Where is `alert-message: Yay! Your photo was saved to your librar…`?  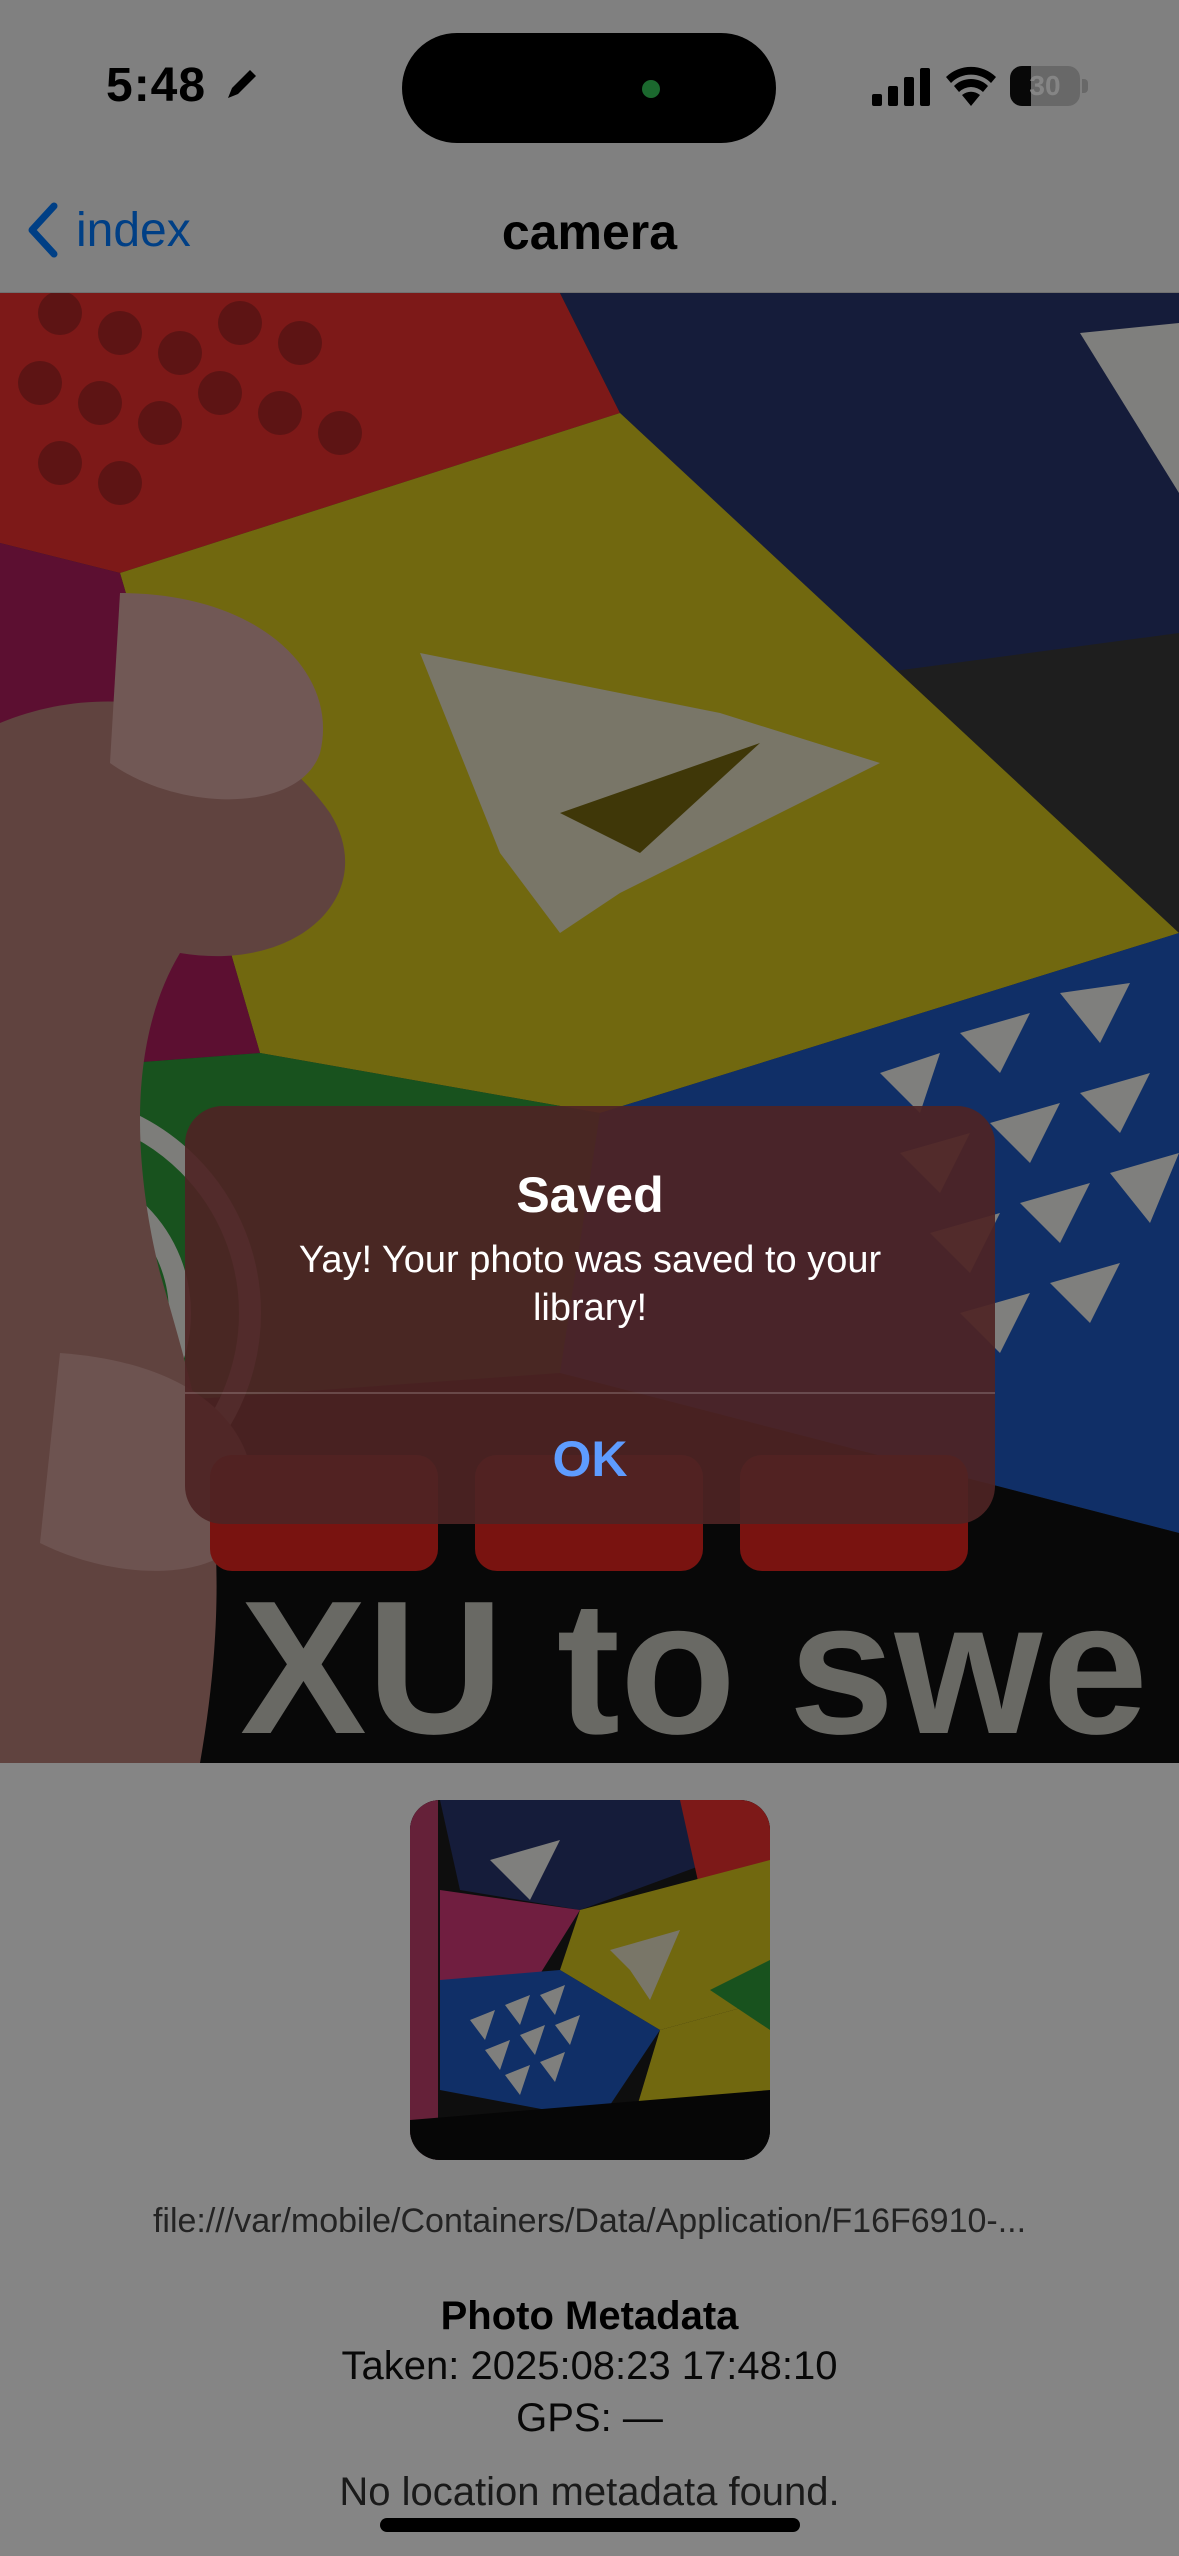 alert-message: Yay! Your photo was saved to your librar… is located at coordinates (590, 1284).